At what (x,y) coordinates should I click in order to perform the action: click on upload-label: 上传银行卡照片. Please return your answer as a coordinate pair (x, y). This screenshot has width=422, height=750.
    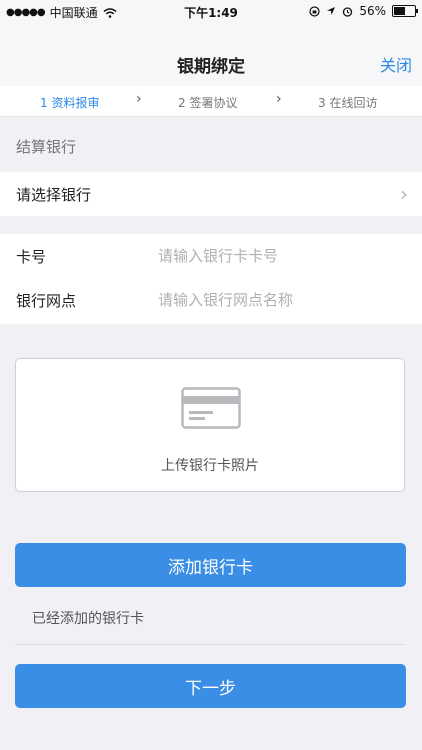
    Looking at the image, I should click on (210, 466).